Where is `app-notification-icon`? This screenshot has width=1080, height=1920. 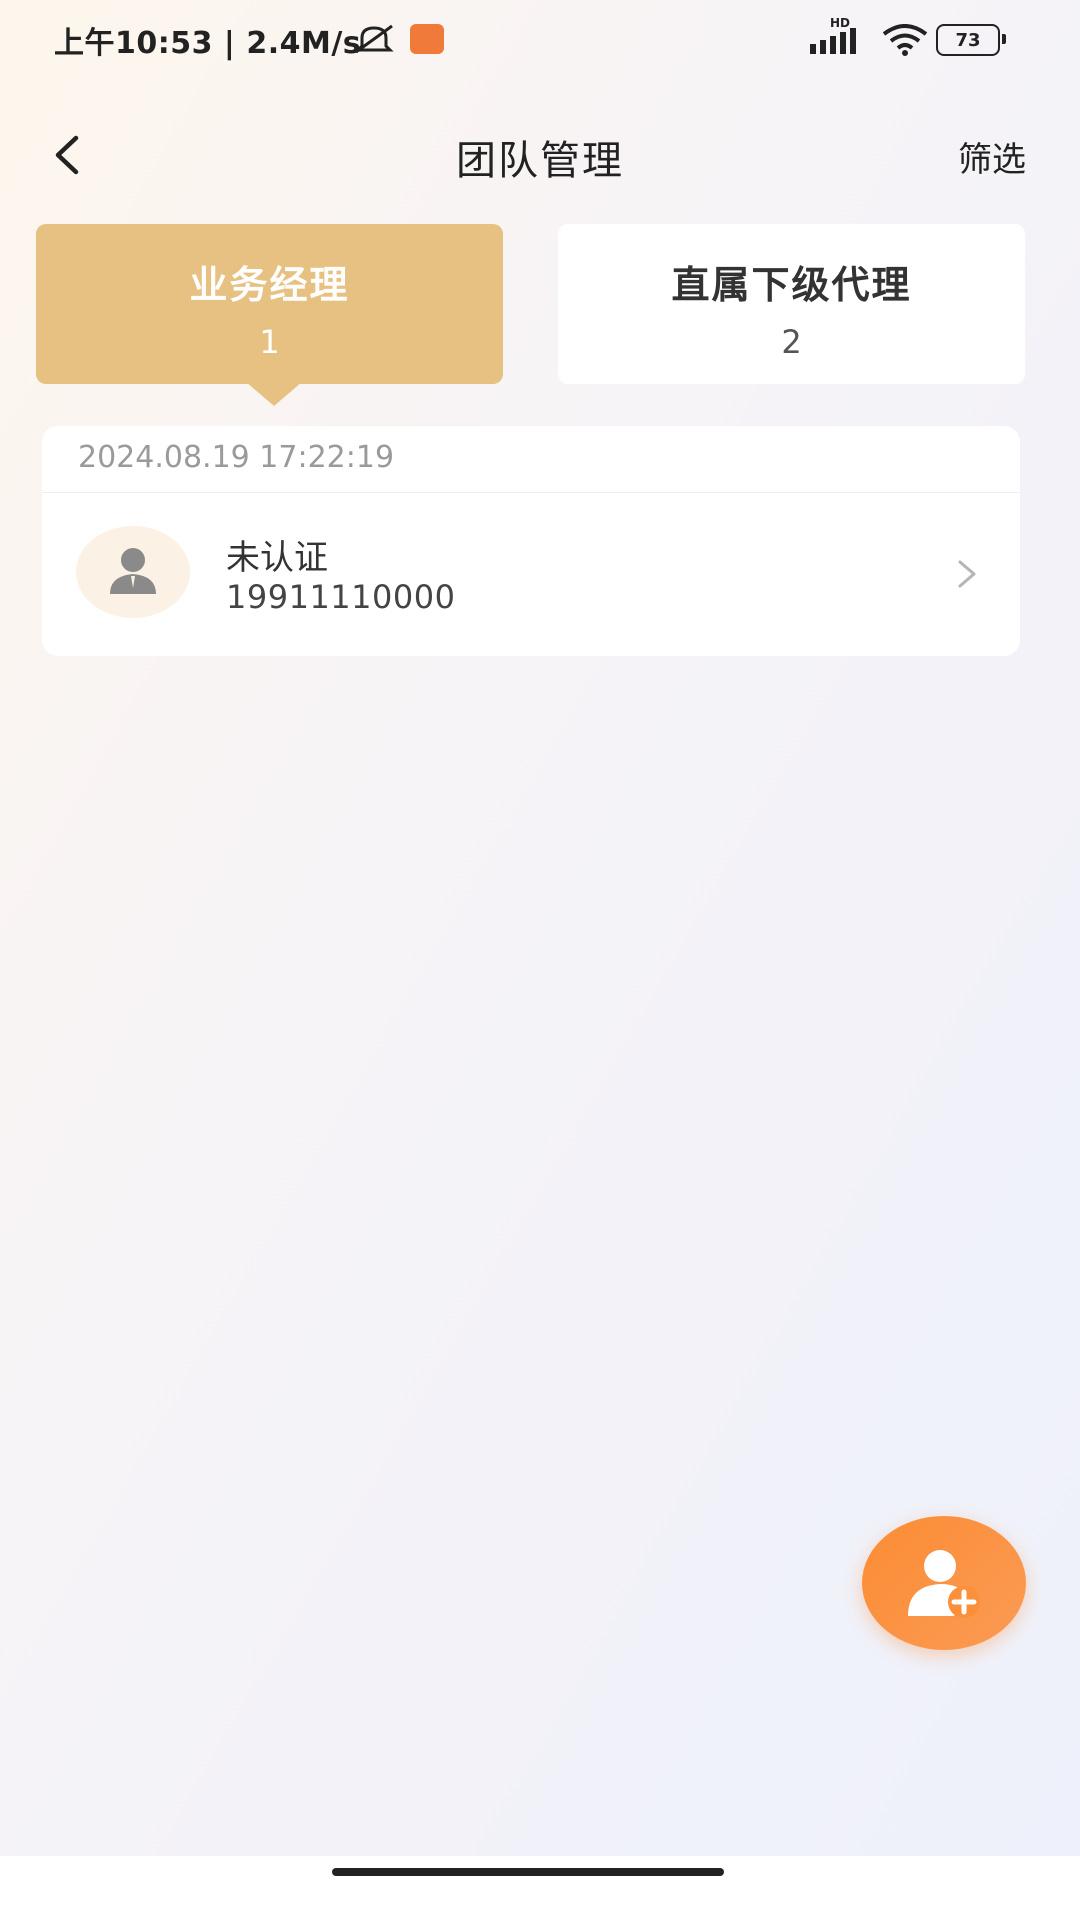
app-notification-icon is located at coordinates (427, 39).